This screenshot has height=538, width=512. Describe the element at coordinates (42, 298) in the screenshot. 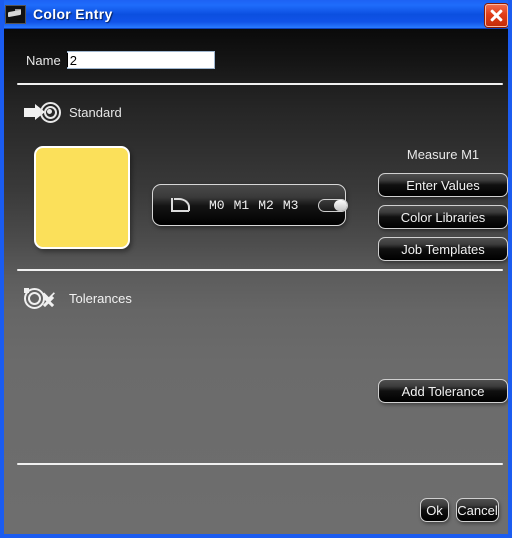

I see `target-check-cross-icon` at that location.